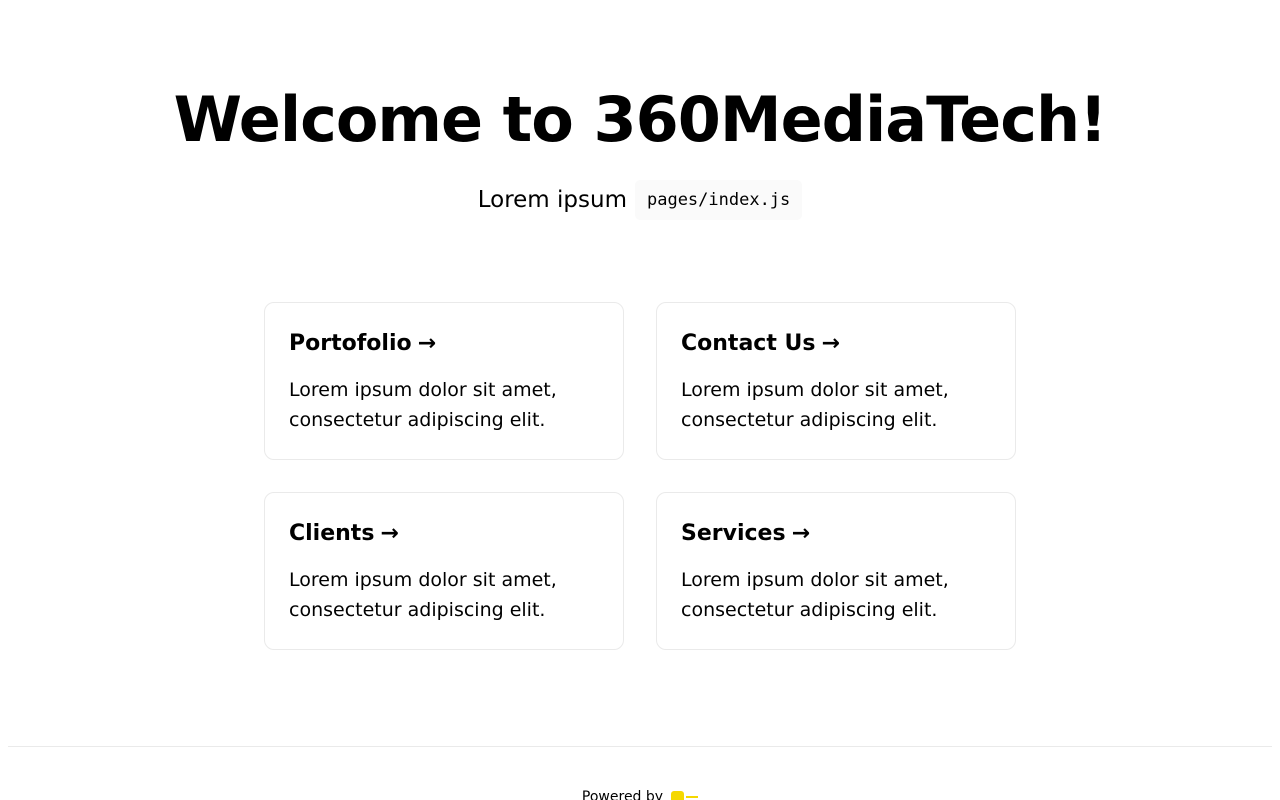 This screenshot has width=1280, height=800. Describe the element at coordinates (718, 200) in the screenshot. I see `subtitle-code: pages/index.js` at that location.